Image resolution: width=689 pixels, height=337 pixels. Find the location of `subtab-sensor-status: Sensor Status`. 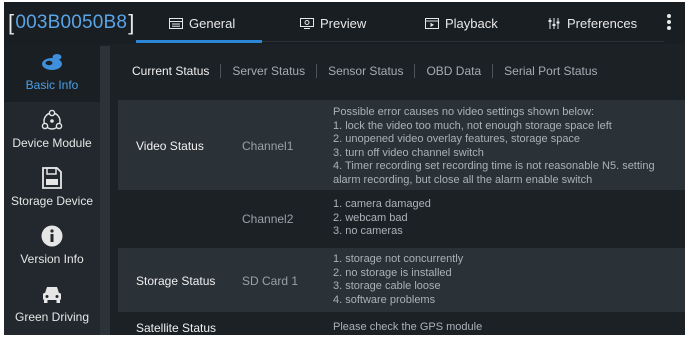

subtab-sensor-status: Sensor Status is located at coordinates (365, 71).